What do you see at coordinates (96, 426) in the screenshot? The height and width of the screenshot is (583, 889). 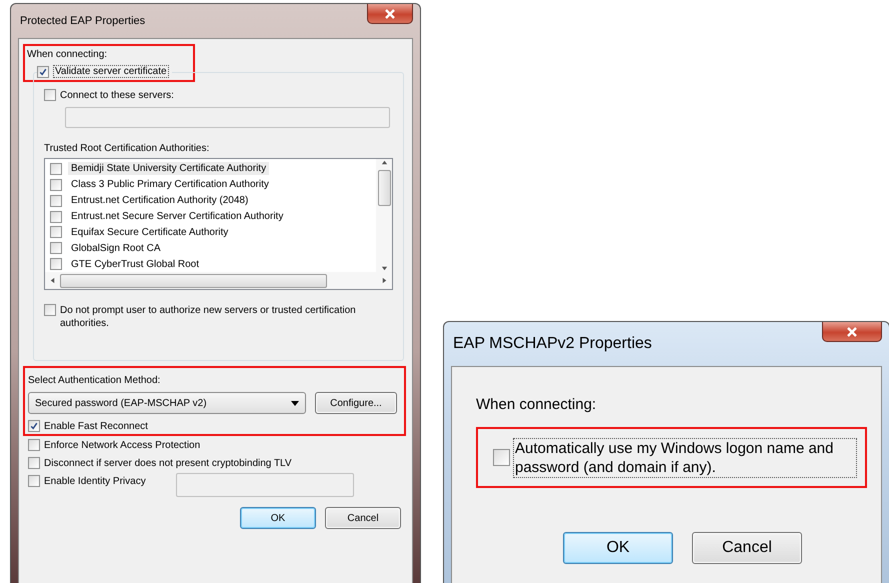 I see `checkbox-label: Enable Fast Reconnect` at bounding box center [96, 426].